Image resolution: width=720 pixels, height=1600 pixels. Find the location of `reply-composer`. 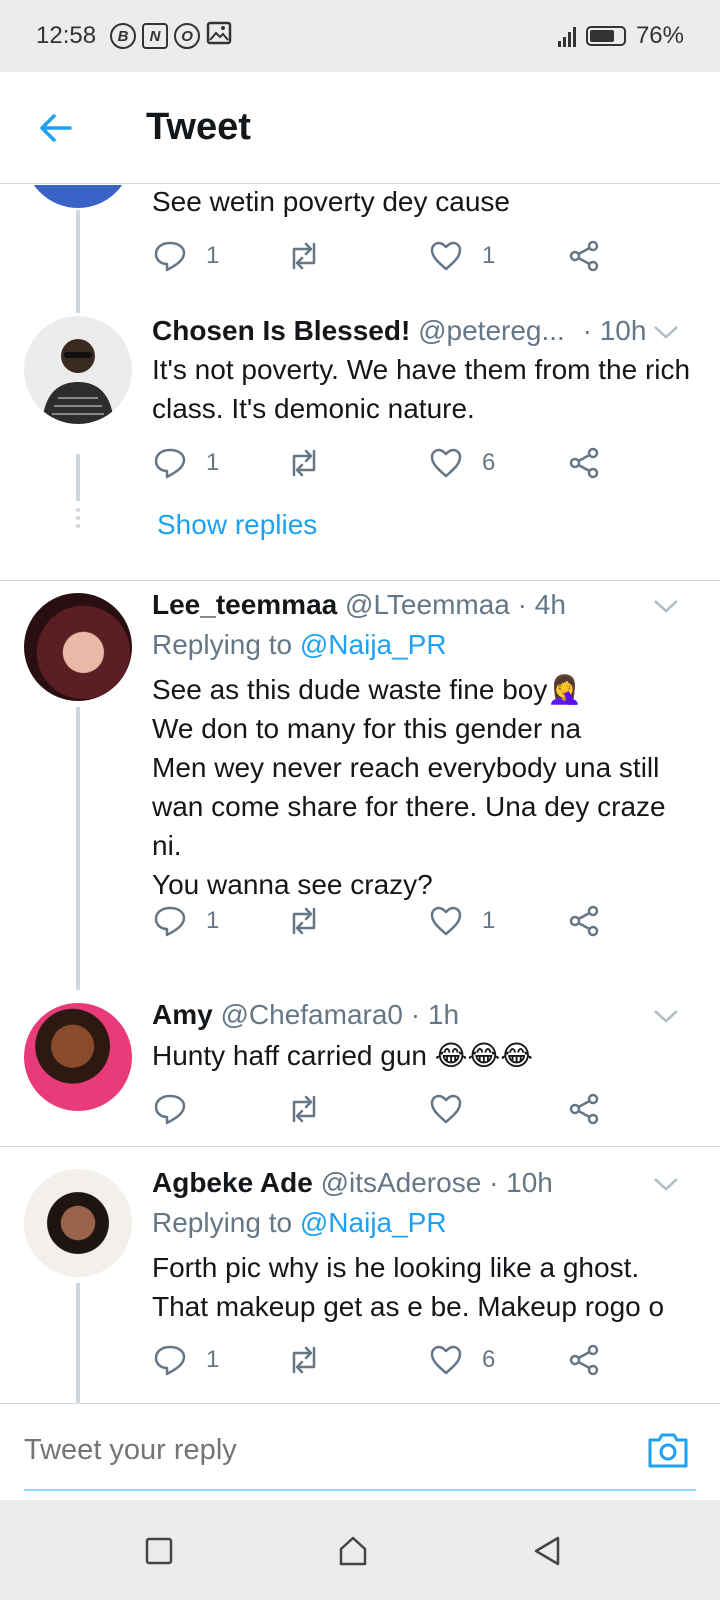

reply-composer is located at coordinates (360, 1448).